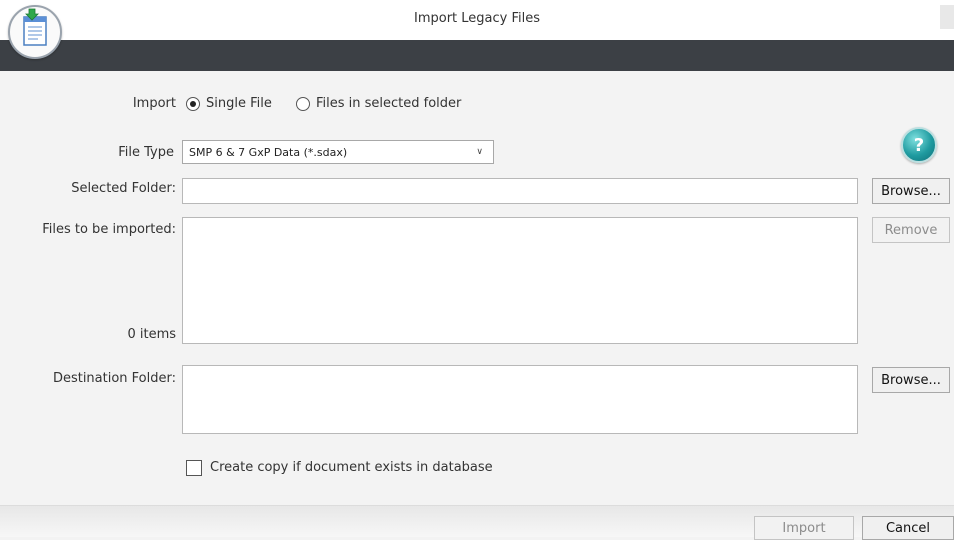 This screenshot has height=540, width=954. I want to click on header-bar, so click(477, 55).